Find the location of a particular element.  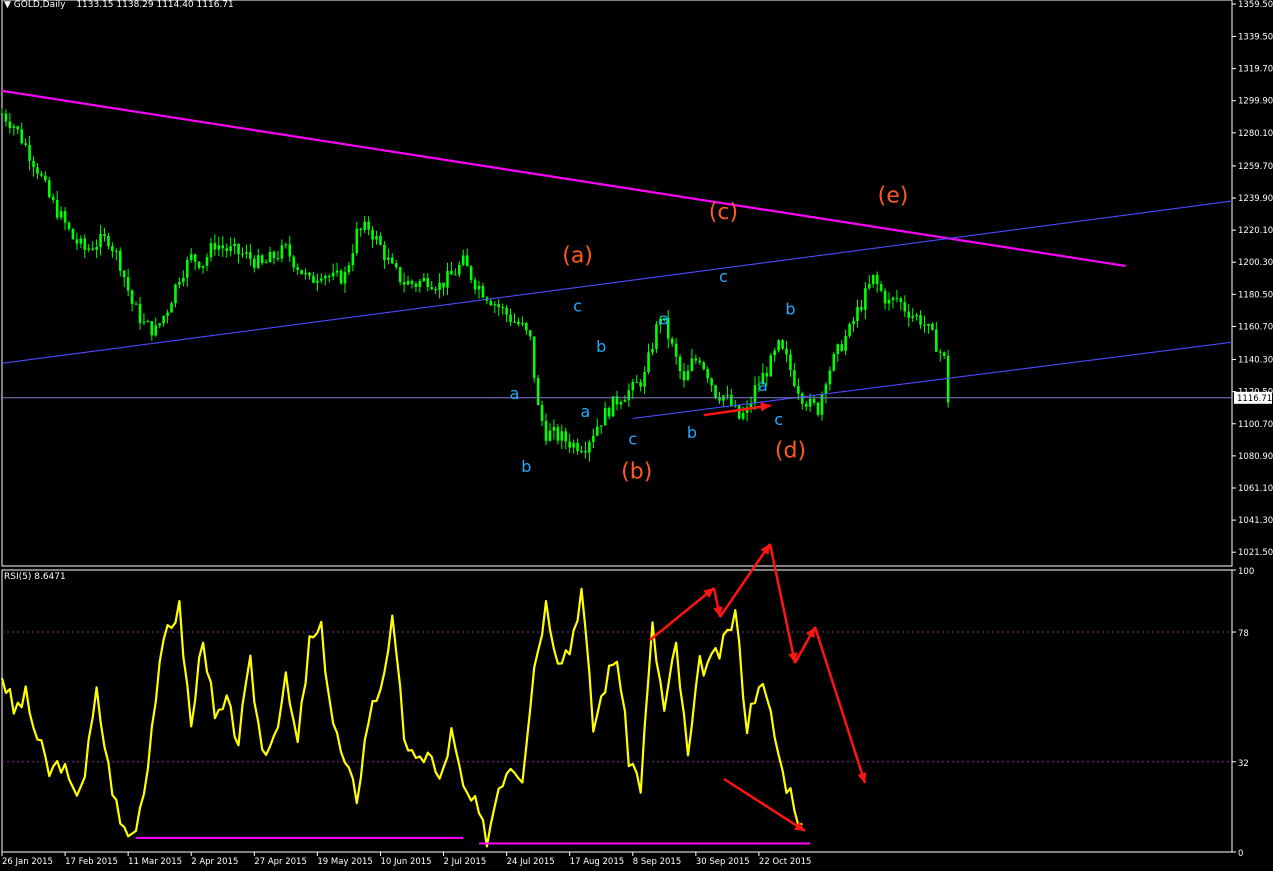

price-axis-label: 1259.70 is located at coordinates (1255, 167).